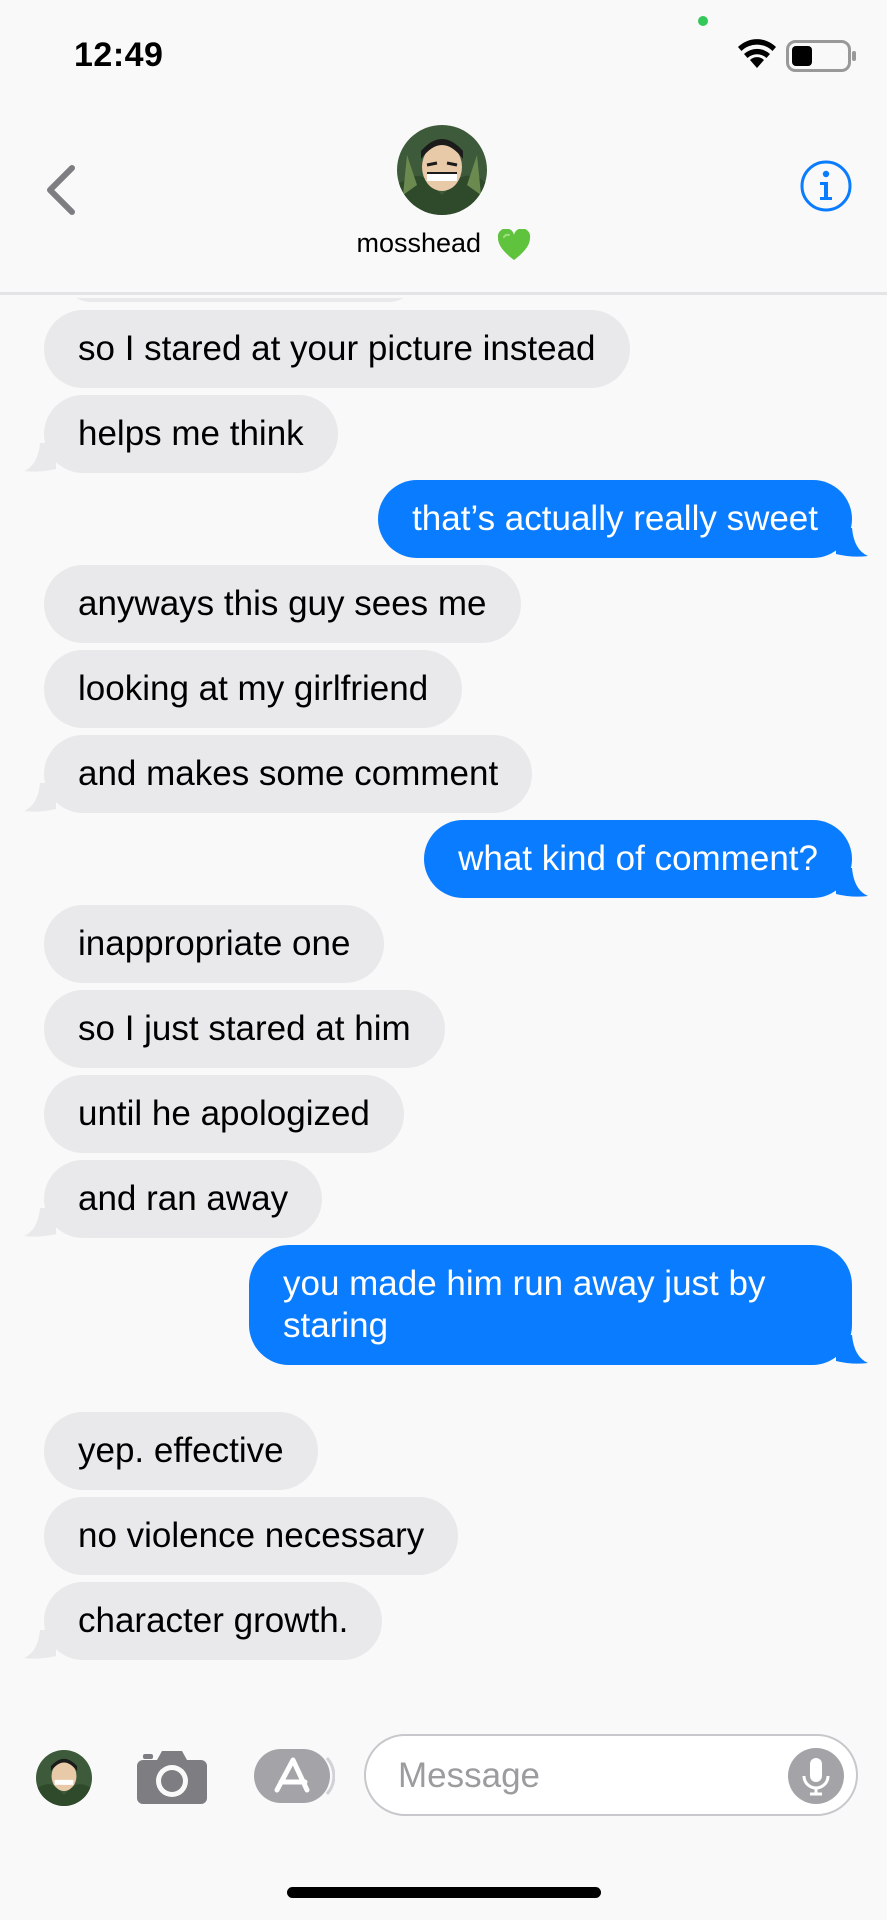 The width and height of the screenshot is (887, 1920). Describe the element at coordinates (119, 55) in the screenshot. I see `status-time: 12:49` at that location.